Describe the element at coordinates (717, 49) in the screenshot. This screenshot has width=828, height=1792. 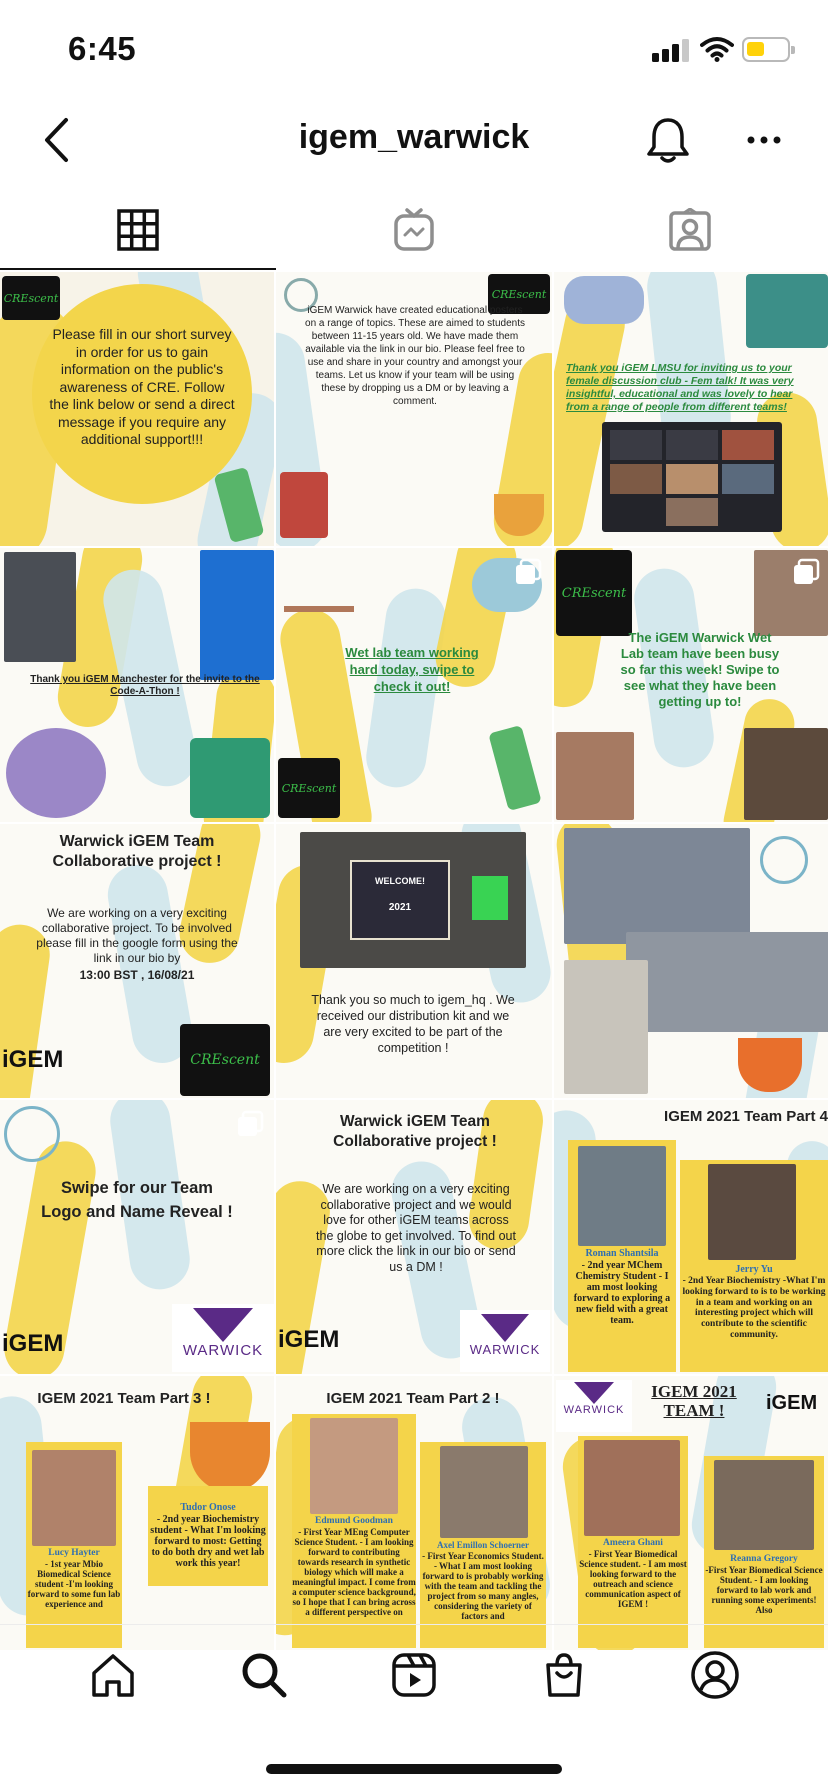
I see `wifi-icon` at that location.